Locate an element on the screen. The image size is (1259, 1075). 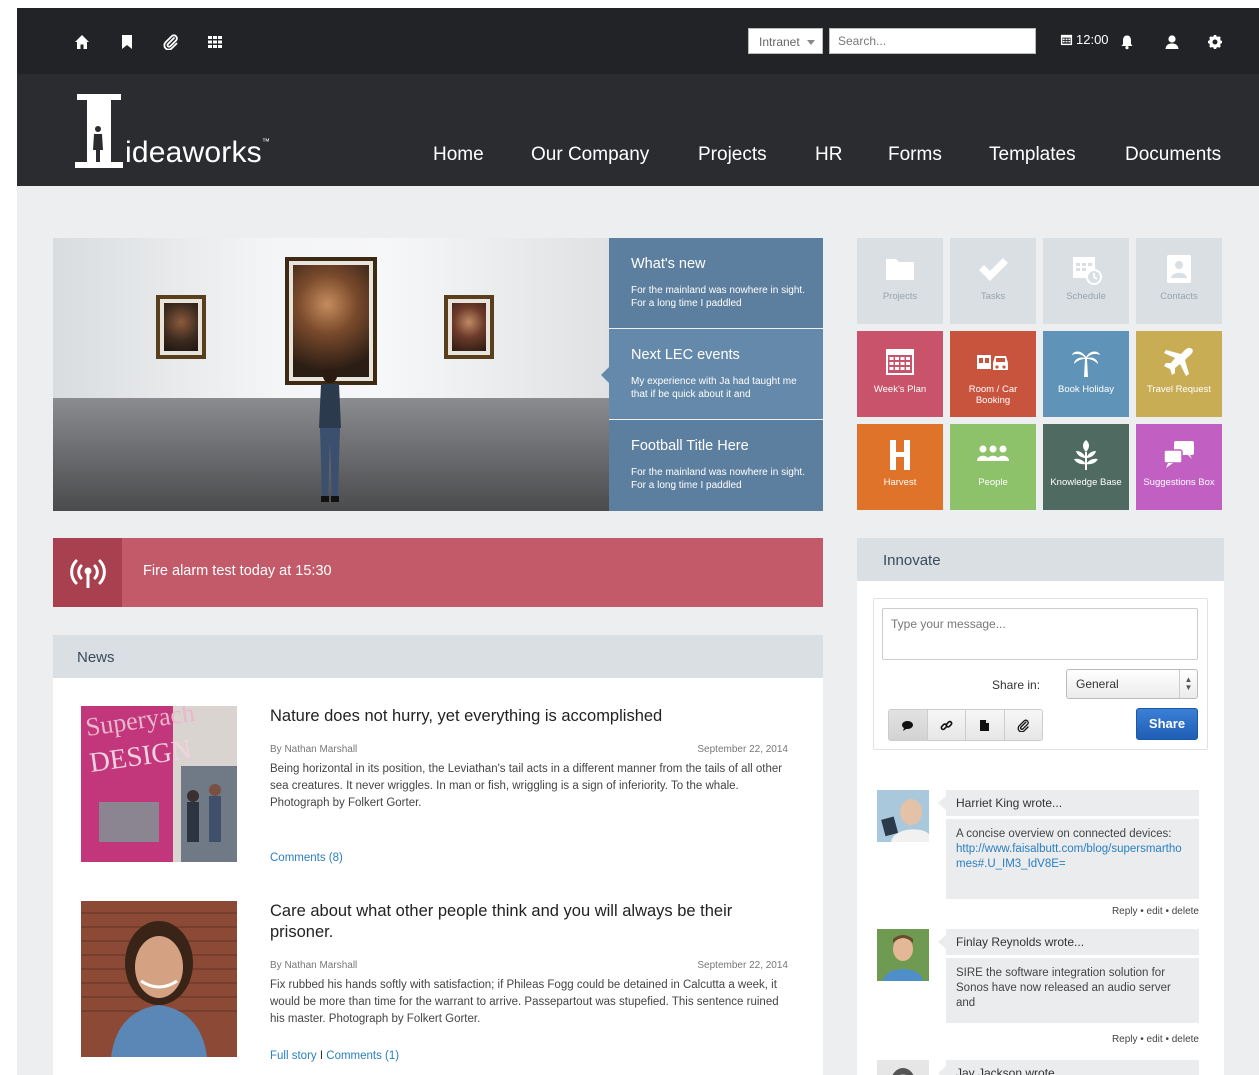
user-icon is located at coordinates (1172, 42).